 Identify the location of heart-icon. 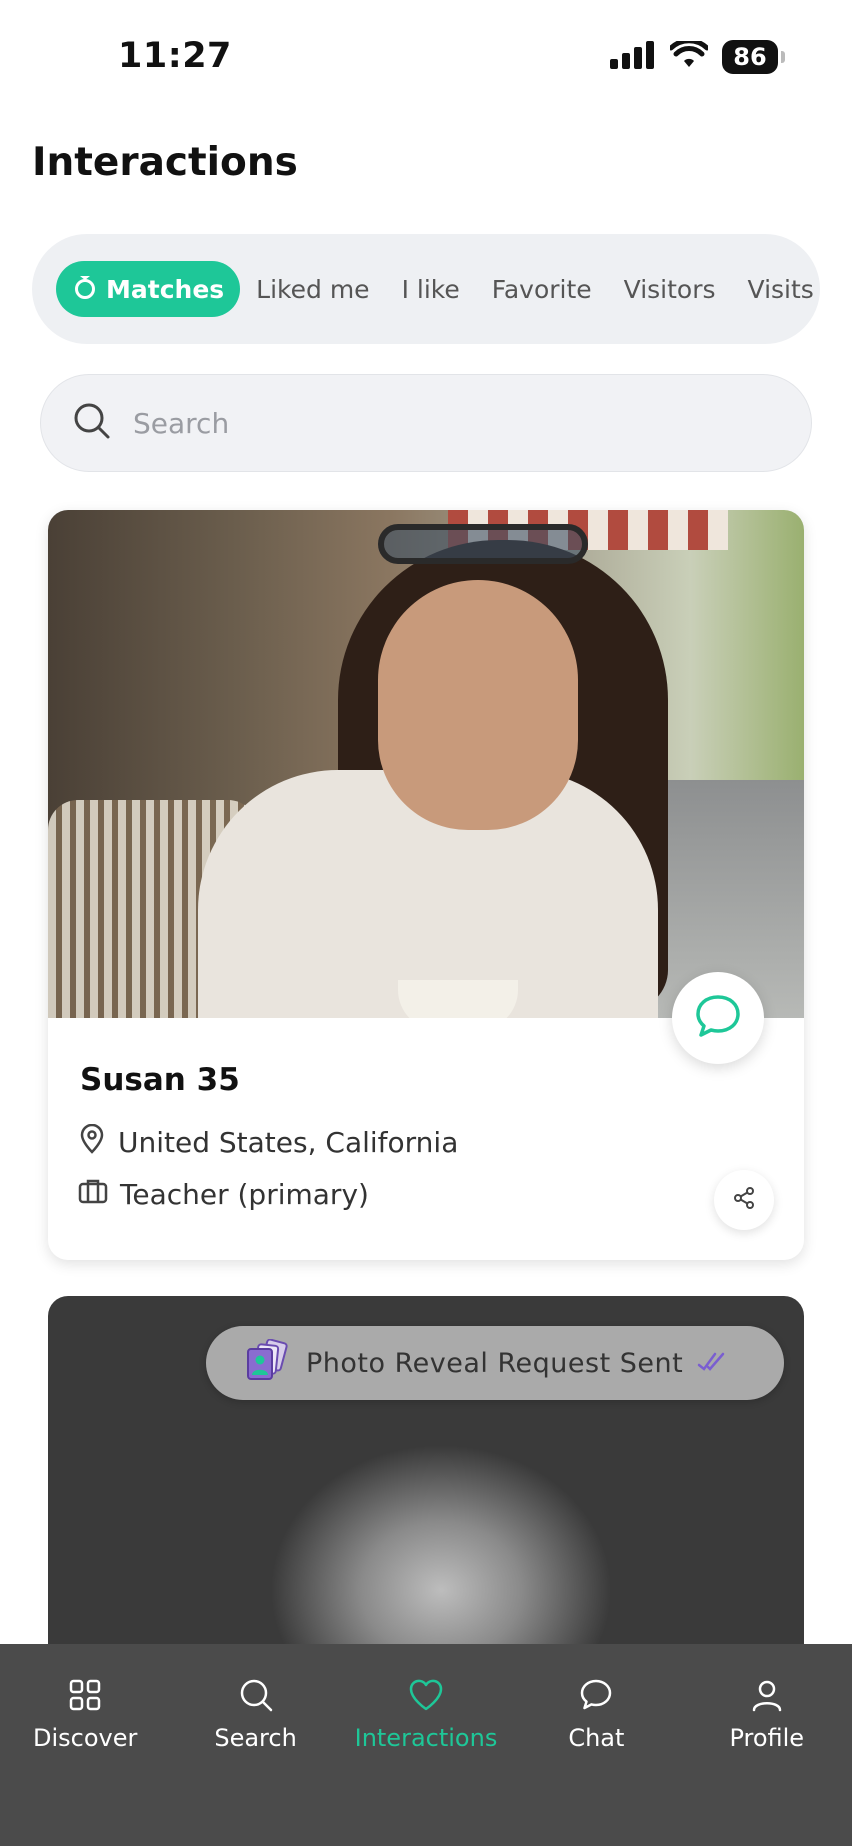
(426, 1698).